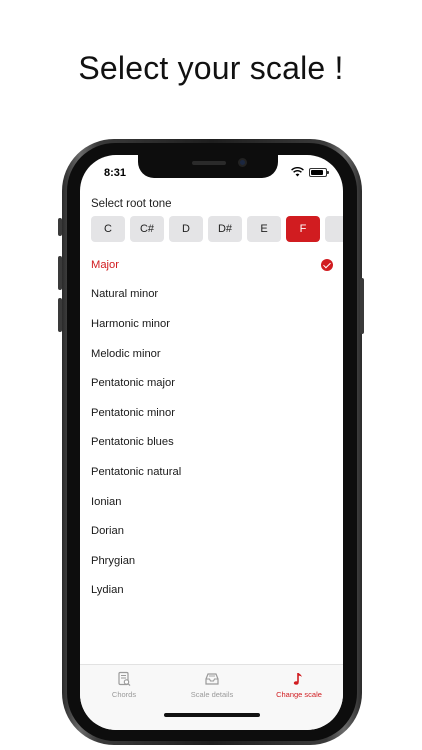  What do you see at coordinates (208, 166) in the screenshot?
I see `notch` at bounding box center [208, 166].